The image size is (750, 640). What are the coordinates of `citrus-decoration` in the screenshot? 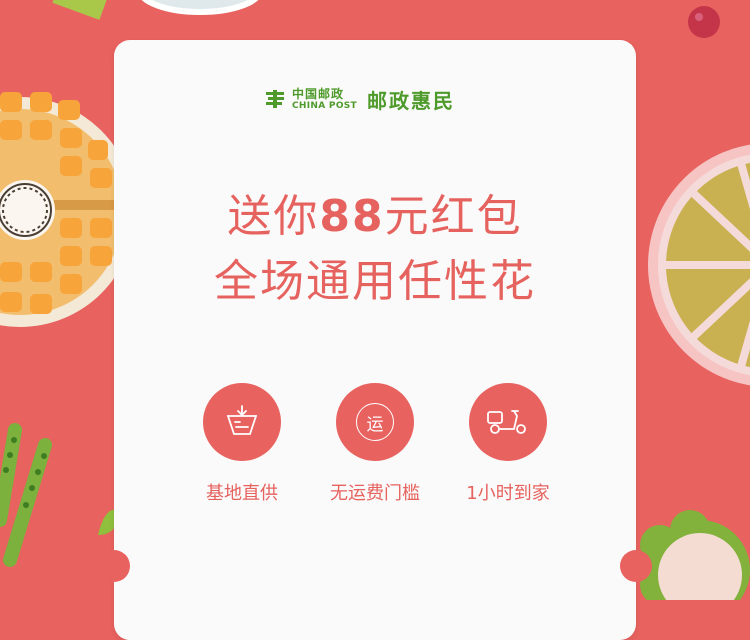 It's located at (699, 265).